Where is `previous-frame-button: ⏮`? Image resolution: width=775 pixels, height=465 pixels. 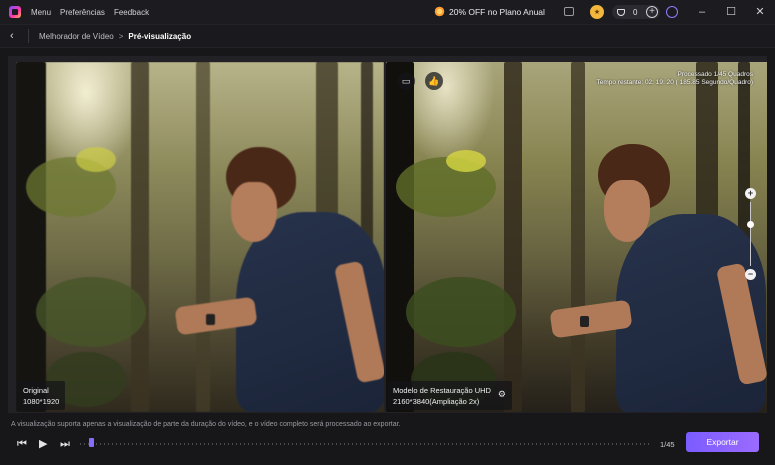
previous-frame-button: ⏮ is located at coordinates (22, 444).